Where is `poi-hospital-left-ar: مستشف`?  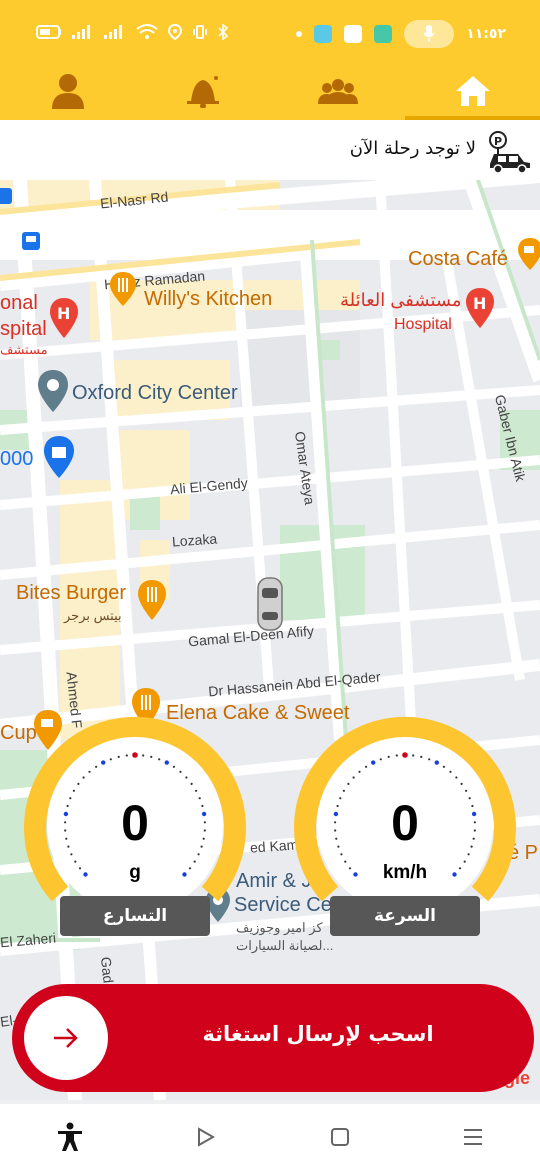
poi-hospital-left-ar: مستشف is located at coordinates (24, 349).